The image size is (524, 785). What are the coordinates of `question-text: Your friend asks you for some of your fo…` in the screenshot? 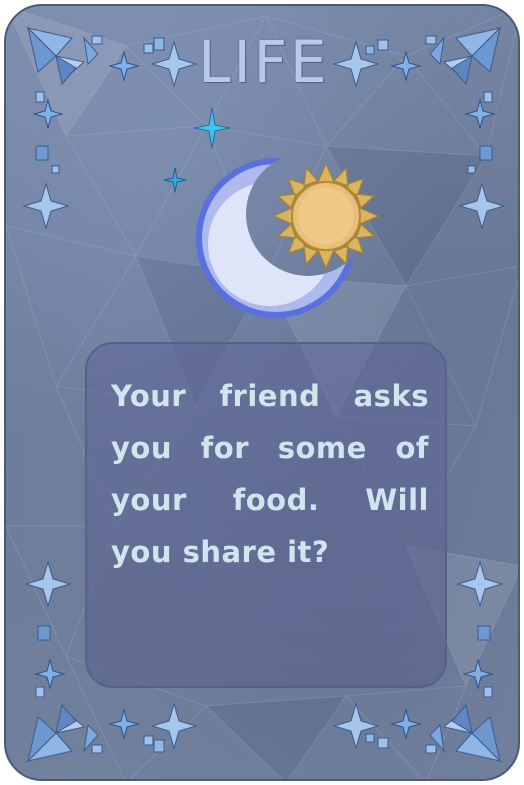 It's located at (270, 474).